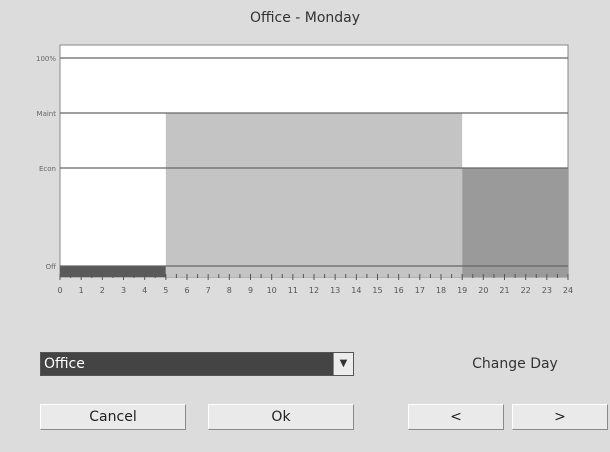 The image size is (610, 452). Describe the element at coordinates (343, 364) in the screenshot. I see `chevron-down-icon: ▼` at that location.